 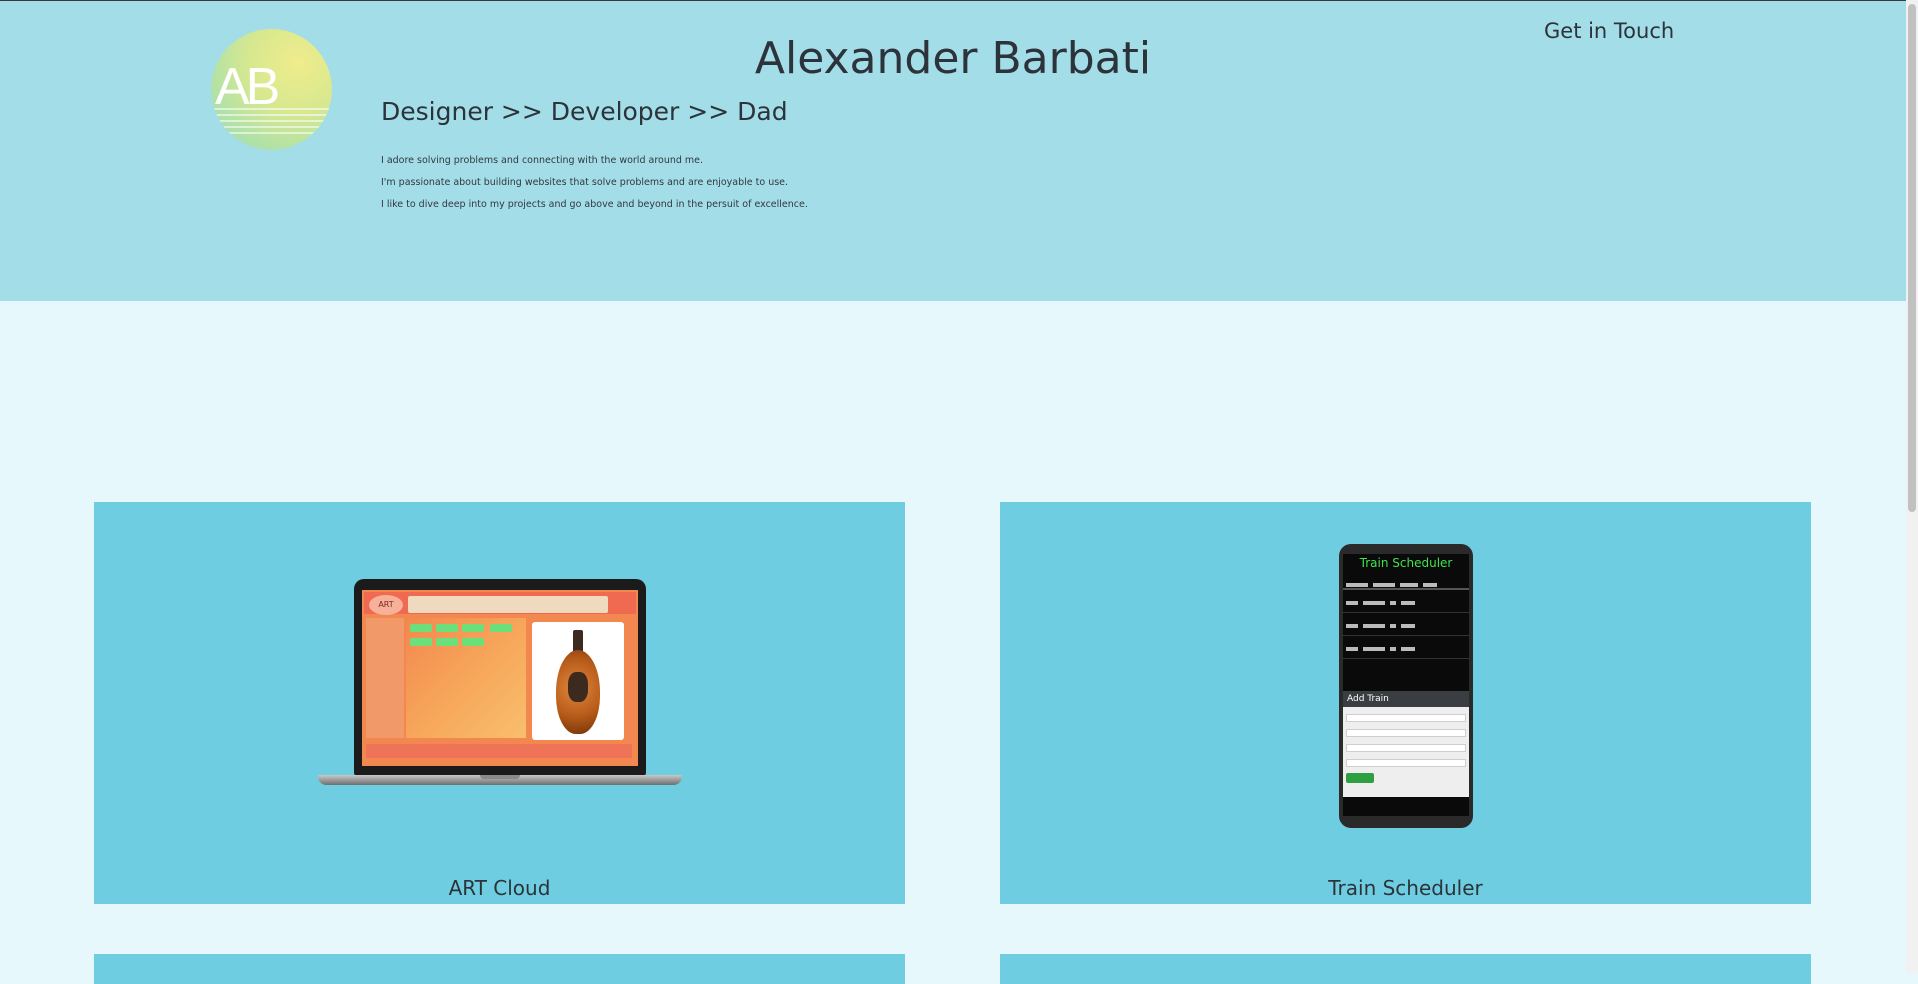 I want to click on mockup-table-header, so click(x=1406, y=581).